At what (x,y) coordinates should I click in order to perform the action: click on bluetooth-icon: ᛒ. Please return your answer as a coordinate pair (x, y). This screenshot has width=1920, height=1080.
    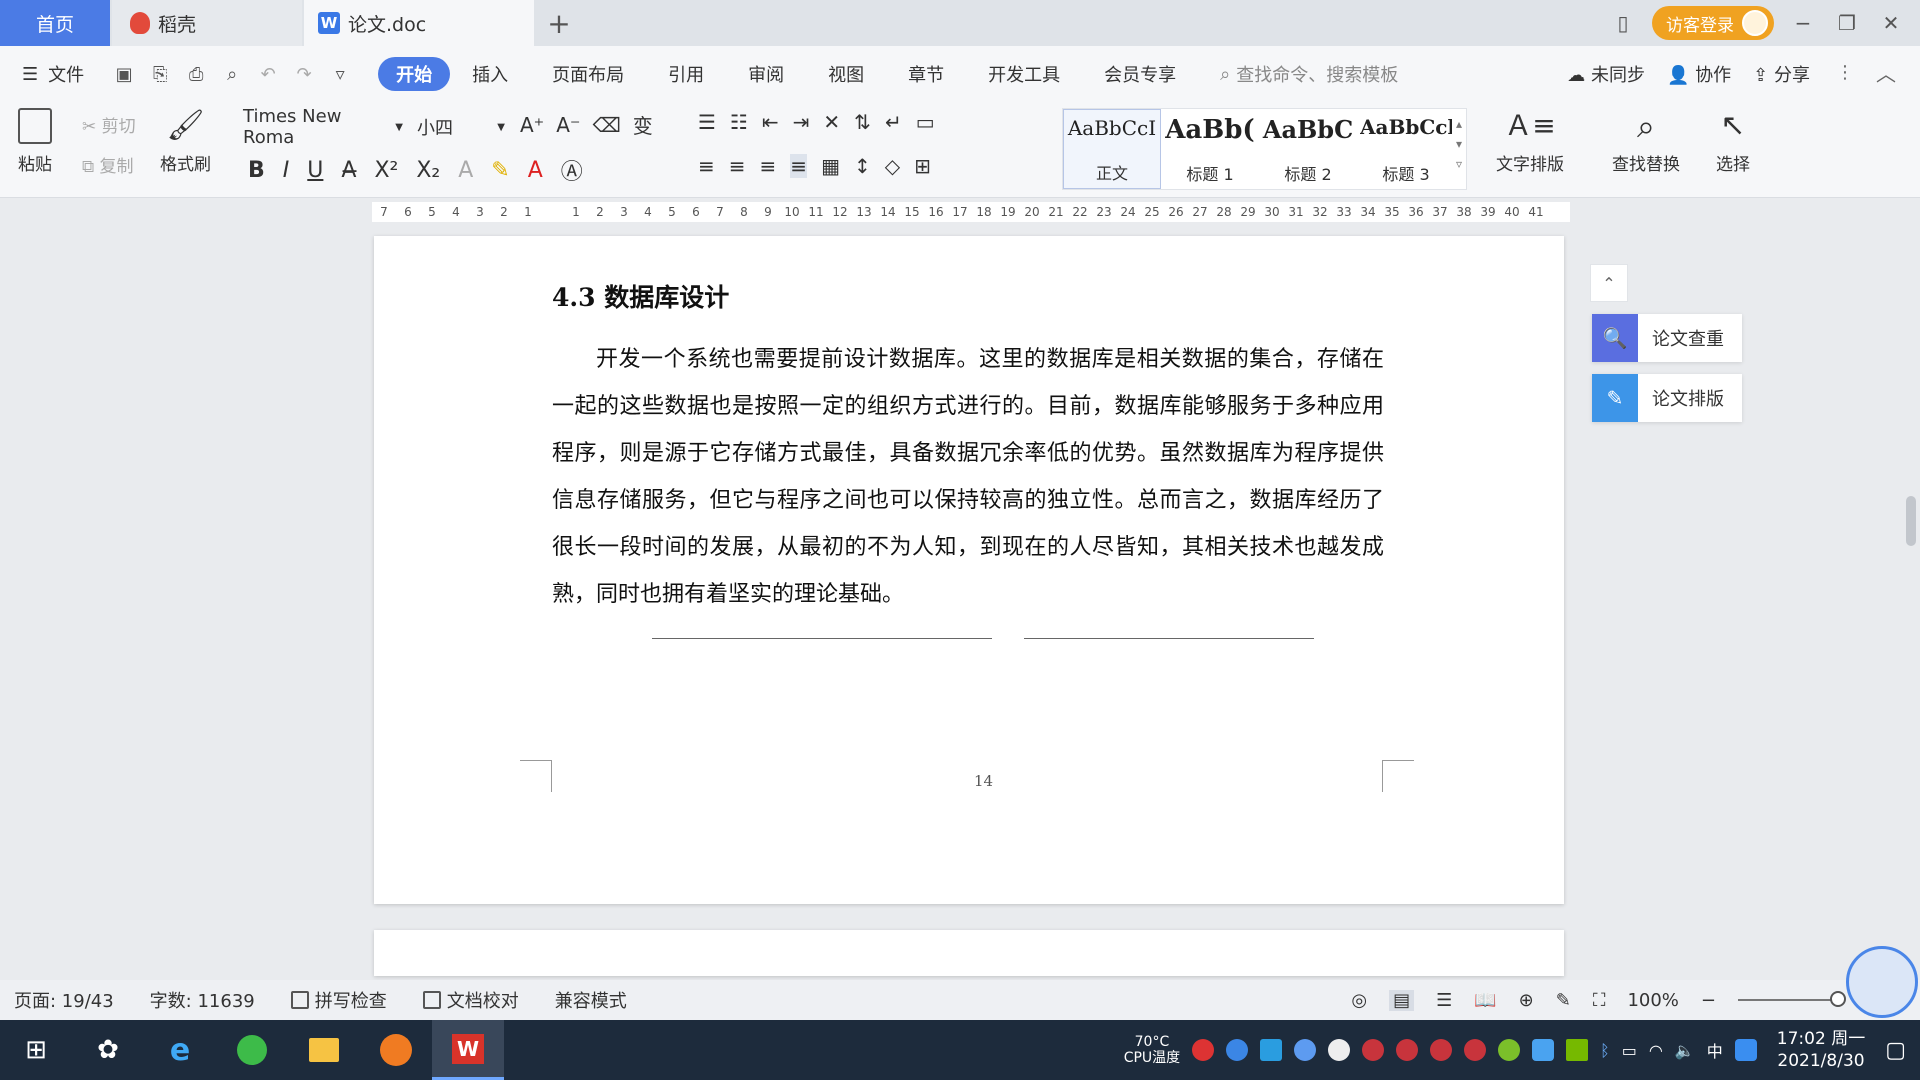
    Looking at the image, I should click on (1605, 1050).